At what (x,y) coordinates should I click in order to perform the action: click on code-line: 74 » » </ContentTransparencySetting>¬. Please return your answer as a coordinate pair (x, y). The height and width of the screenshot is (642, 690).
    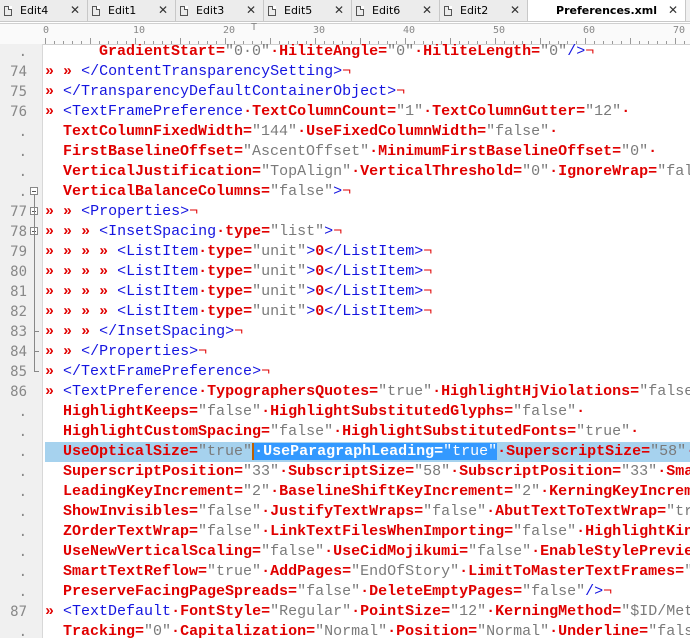
    Looking at the image, I should click on (345, 72).